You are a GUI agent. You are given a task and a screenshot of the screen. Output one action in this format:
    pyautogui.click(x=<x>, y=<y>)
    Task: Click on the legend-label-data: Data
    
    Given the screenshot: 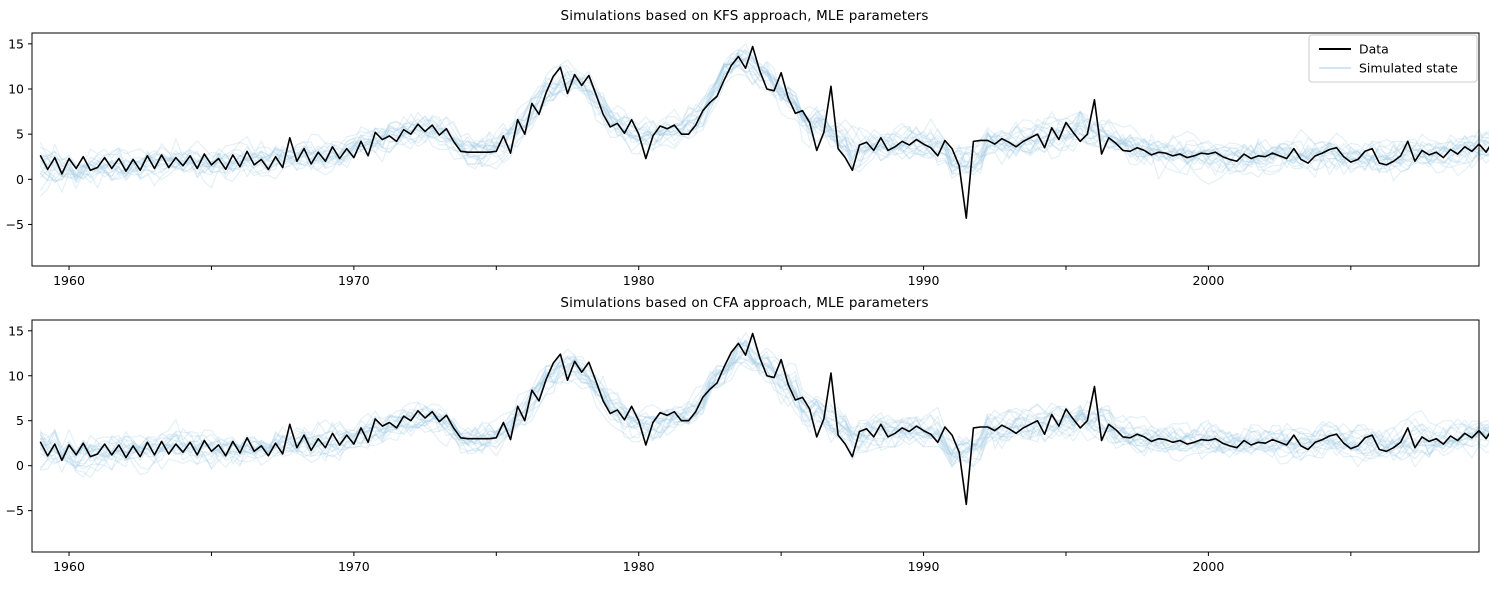 What is the action you would take?
    pyautogui.click(x=1374, y=49)
    